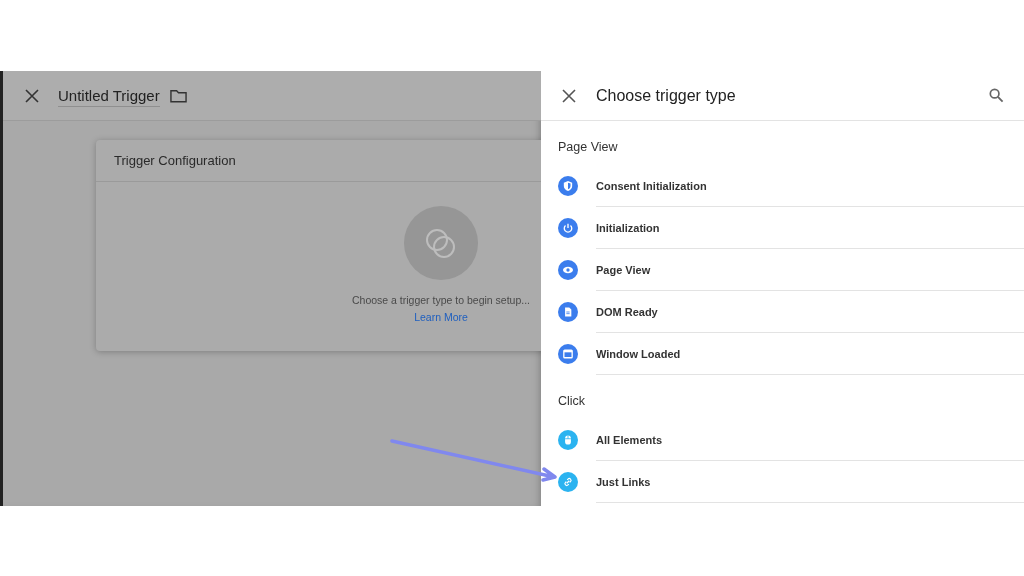 This screenshot has width=1024, height=576. I want to click on section-heading: Click, so click(572, 402).